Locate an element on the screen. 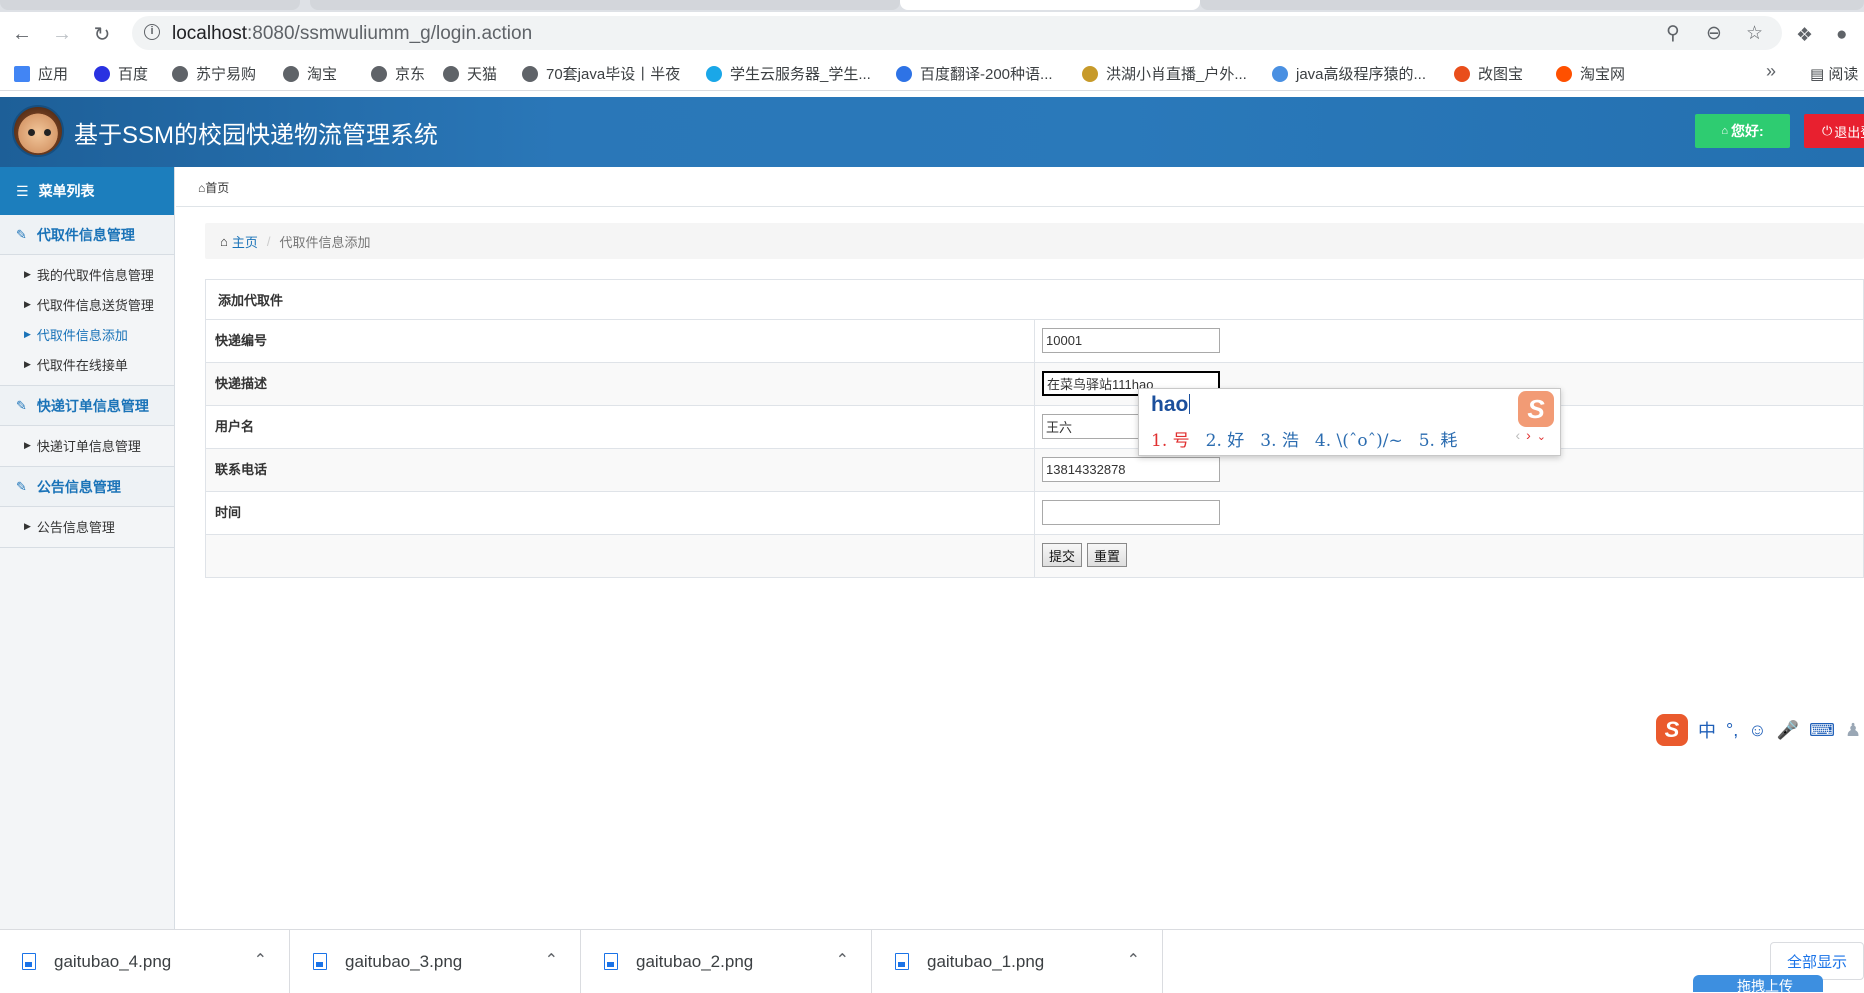  breadcrumb: ⌂ 主页 / 代取件信息添加 is located at coordinates (1034, 241).